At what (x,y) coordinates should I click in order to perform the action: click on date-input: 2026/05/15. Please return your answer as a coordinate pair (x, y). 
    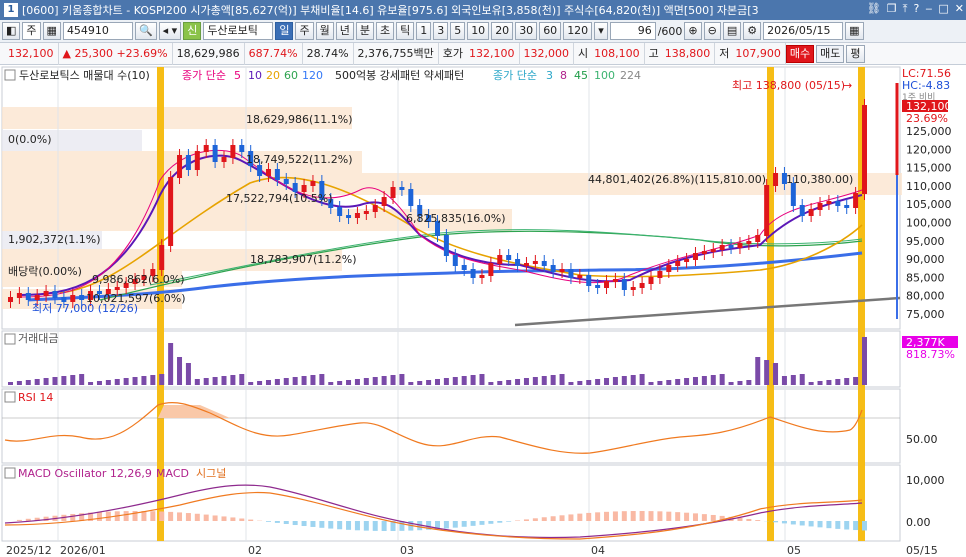
    Looking at the image, I should click on (803, 31).